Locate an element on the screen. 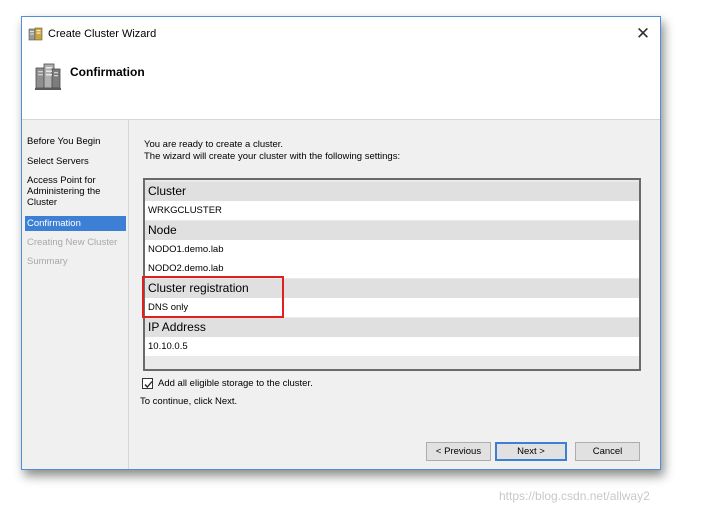 The height and width of the screenshot is (516, 706). checkmark-icon is located at coordinates (148, 384).